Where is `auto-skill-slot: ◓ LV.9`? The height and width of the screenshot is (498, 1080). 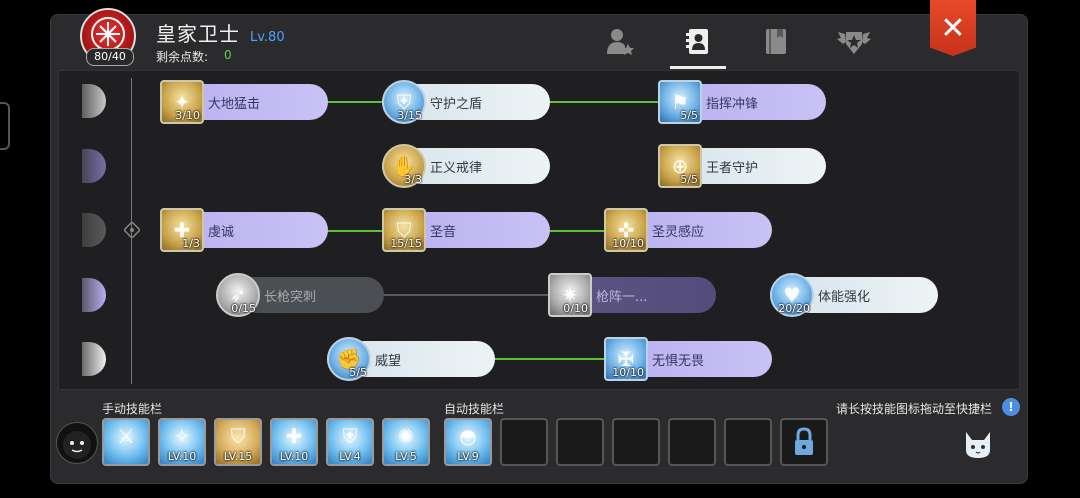
auto-skill-slot: ◓ LV.9 is located at coordinates (468, 442).